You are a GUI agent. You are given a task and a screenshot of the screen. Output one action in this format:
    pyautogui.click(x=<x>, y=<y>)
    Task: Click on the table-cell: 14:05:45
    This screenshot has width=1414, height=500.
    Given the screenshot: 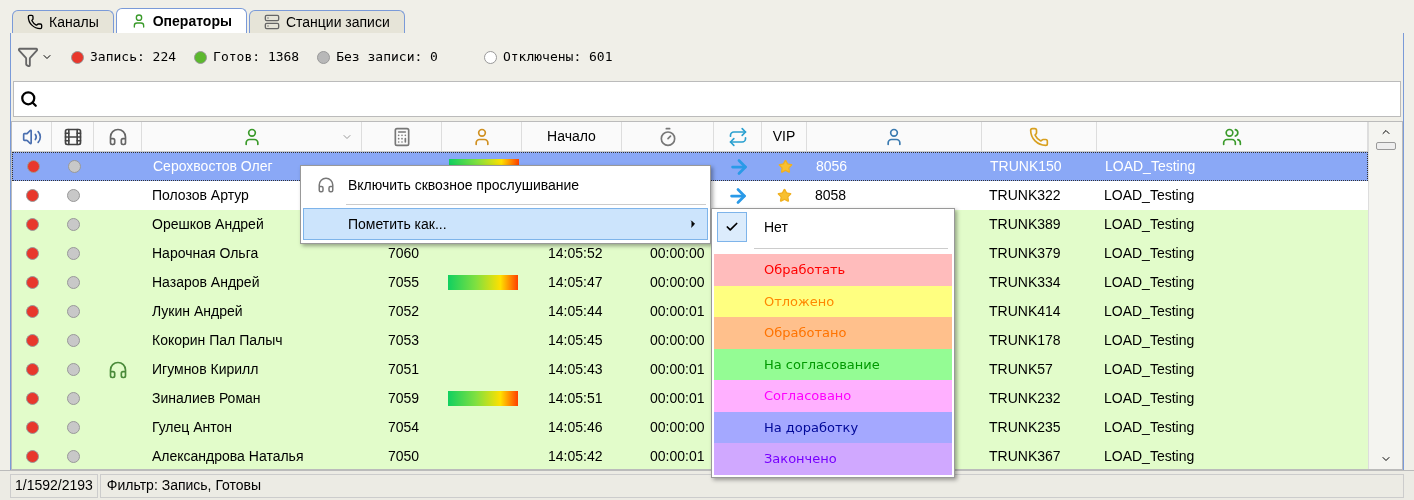 What is the action you would take?
    pyautogui.click(x=575, y=340)
    